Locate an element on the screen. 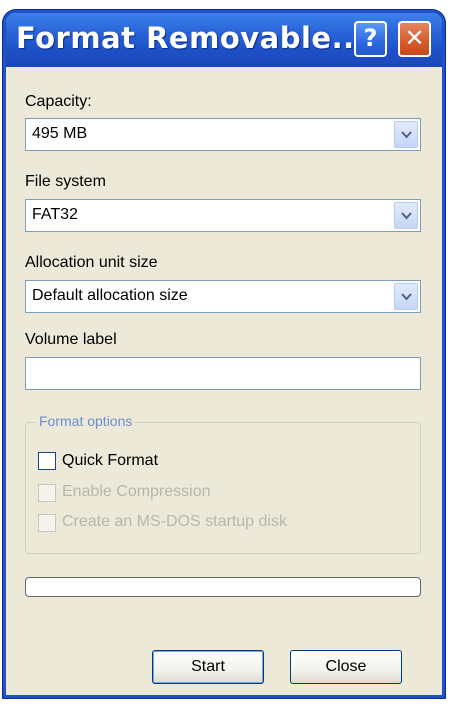 The width and height of the screenshot is (450, 707). close-button: Close is located at coordinates (346, 667).